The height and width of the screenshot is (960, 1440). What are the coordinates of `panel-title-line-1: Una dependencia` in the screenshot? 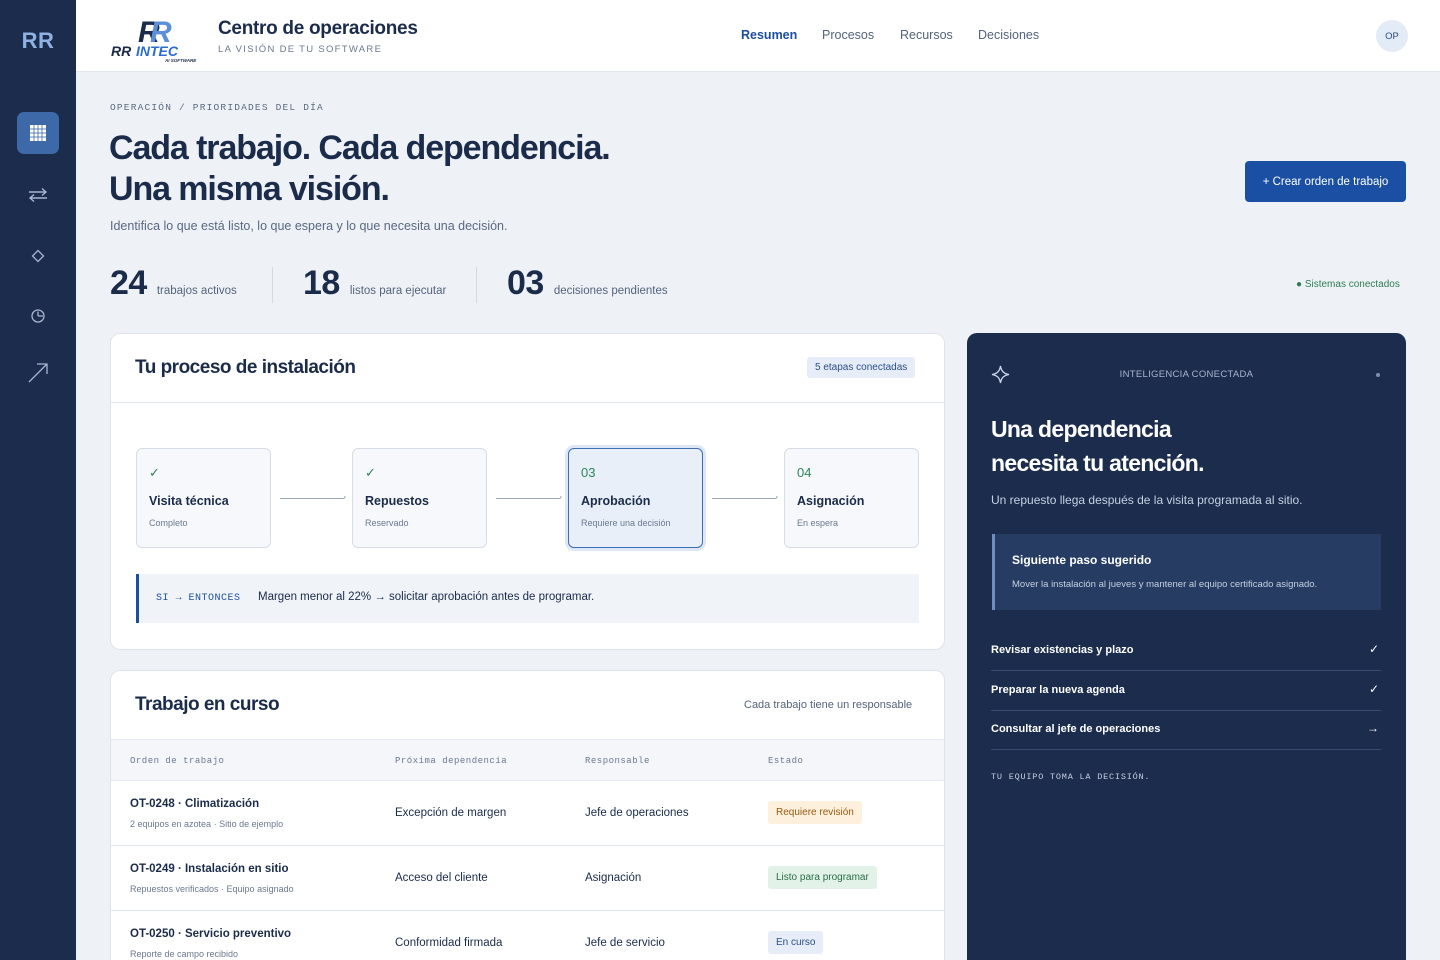 It's located at (1081, 429).